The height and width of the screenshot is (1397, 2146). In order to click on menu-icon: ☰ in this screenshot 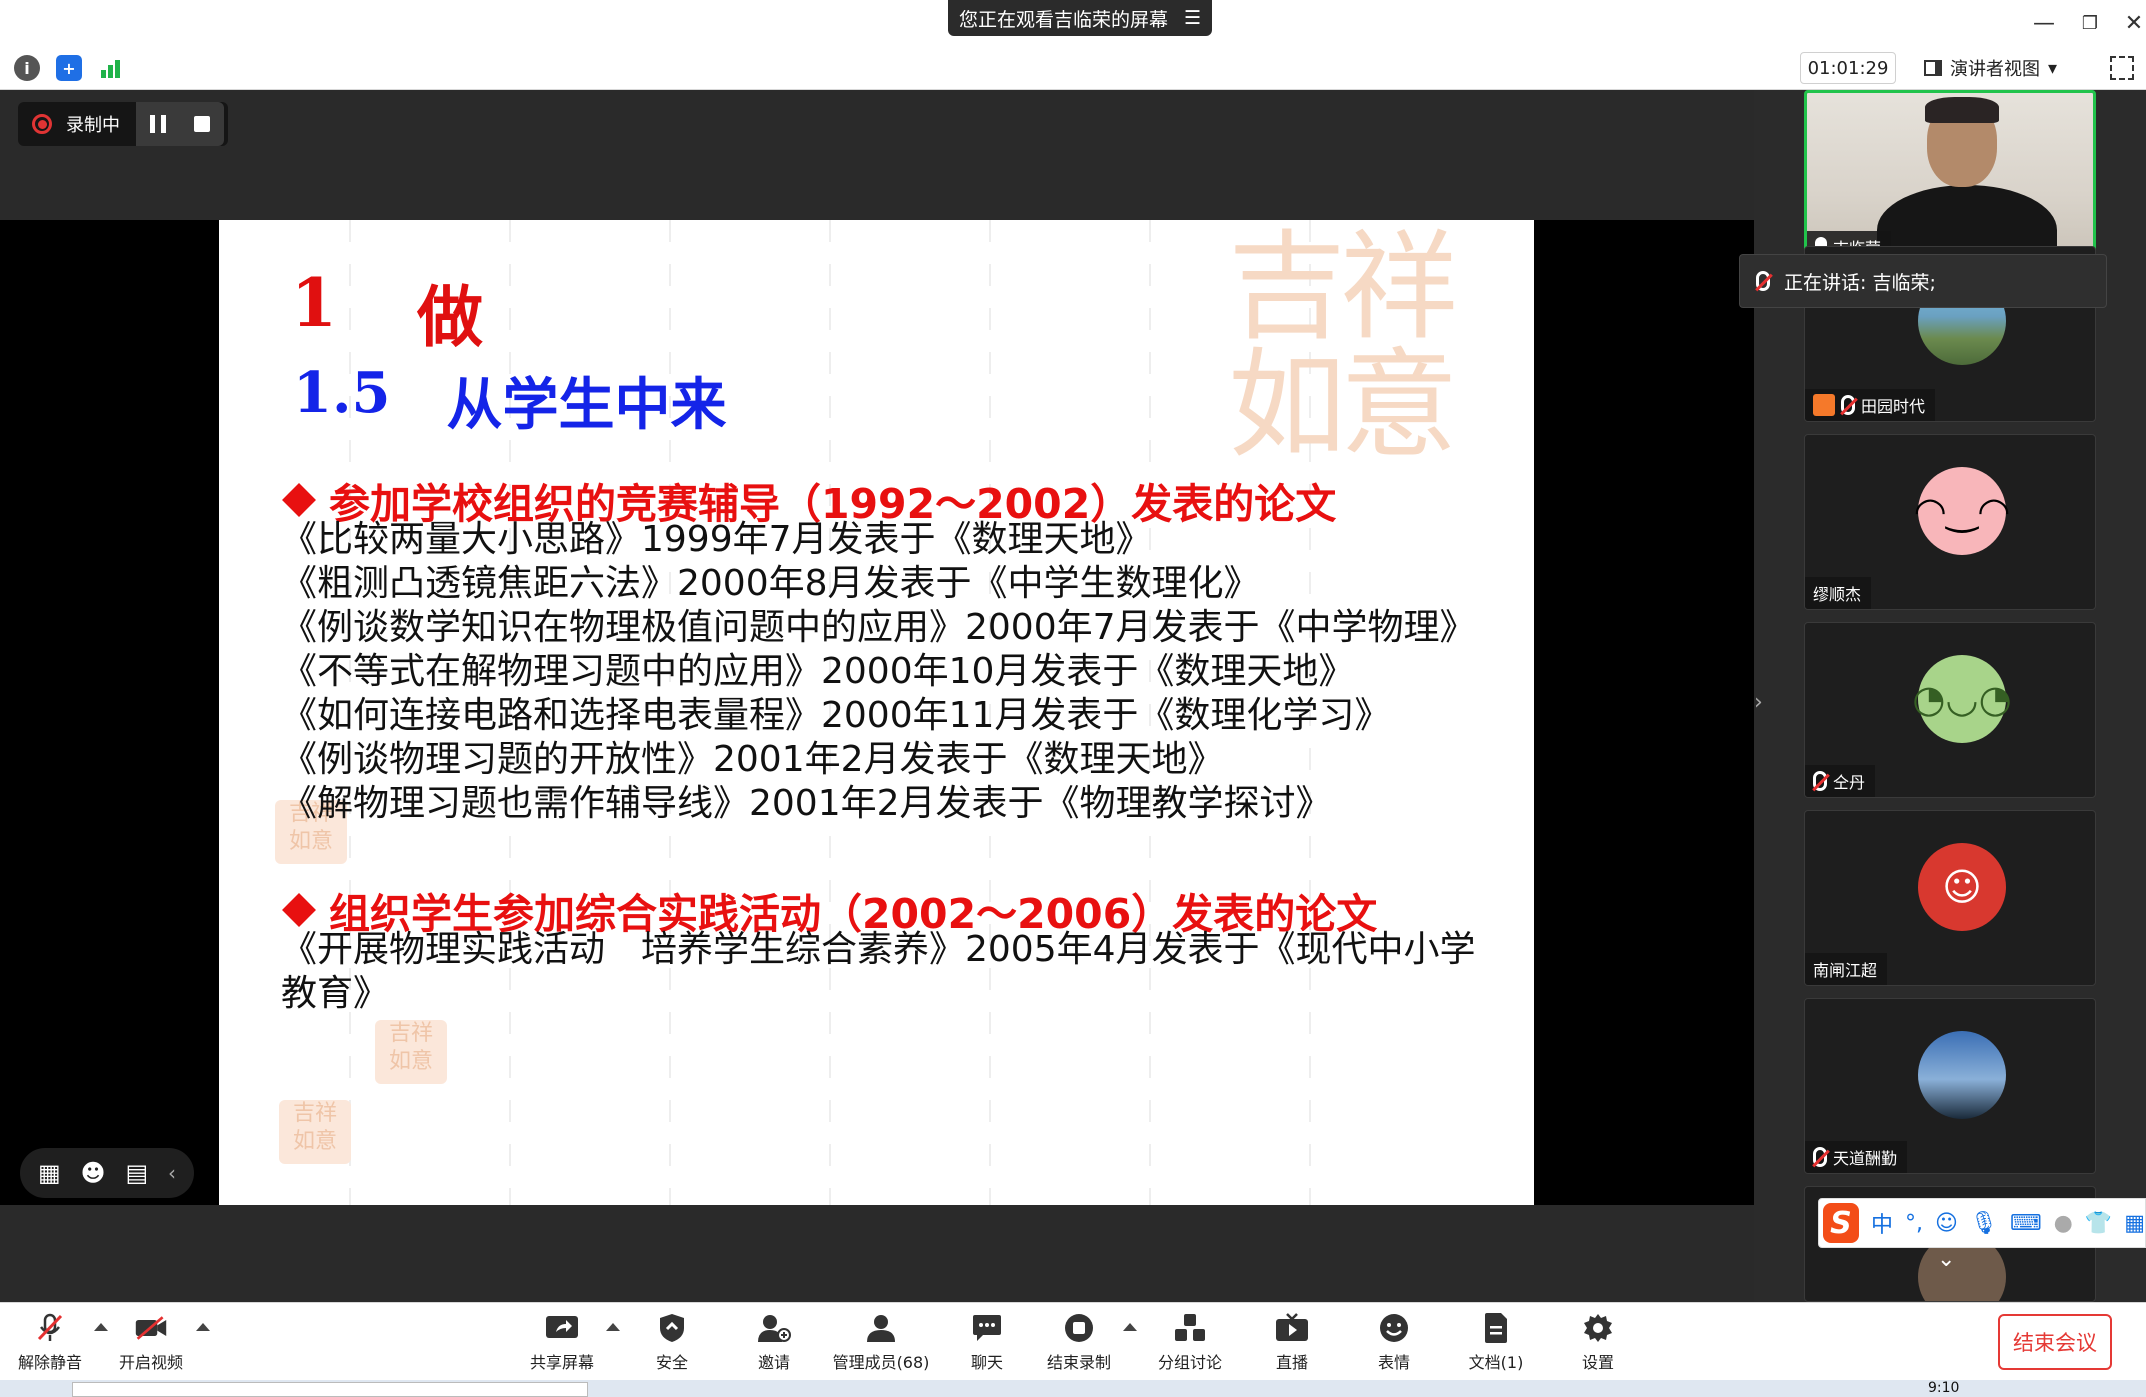, I will do `click(1192, 18)`.